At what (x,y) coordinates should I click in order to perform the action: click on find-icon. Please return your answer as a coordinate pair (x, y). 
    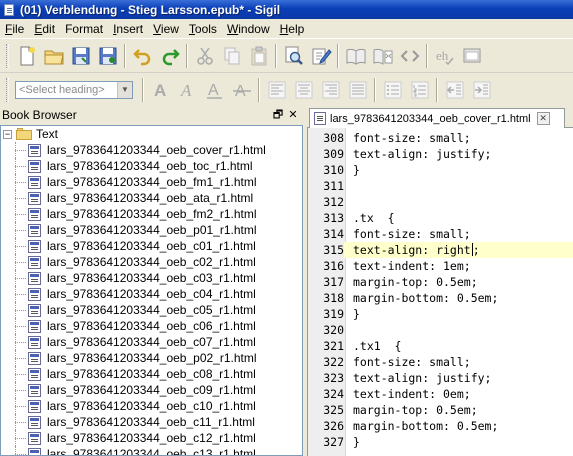
    Looking at the image, I should click on (293, 56).